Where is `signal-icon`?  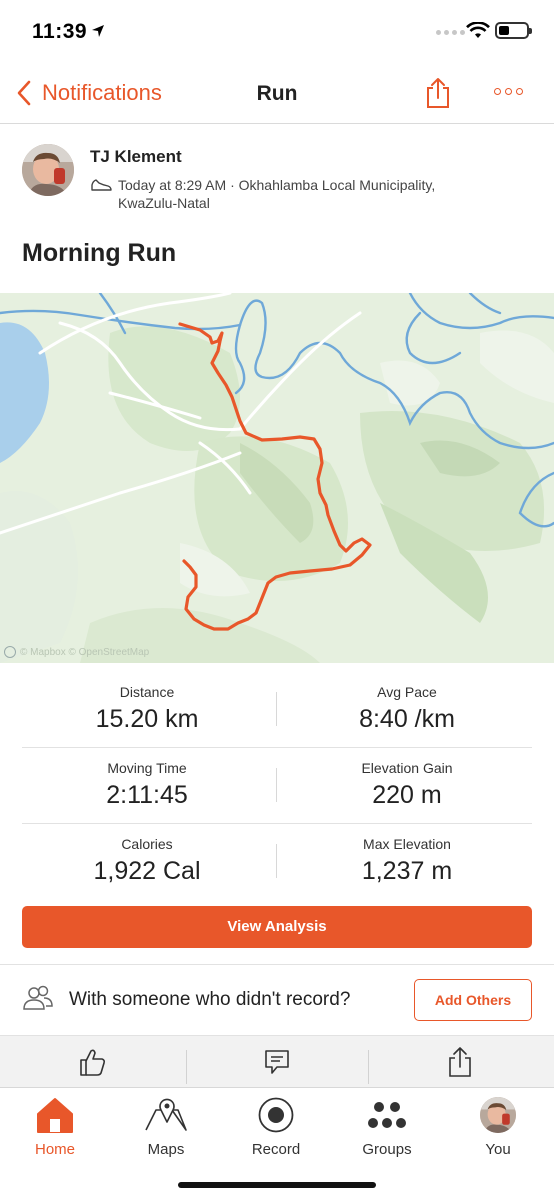
signal-icon is located at coordinates (450, 32).